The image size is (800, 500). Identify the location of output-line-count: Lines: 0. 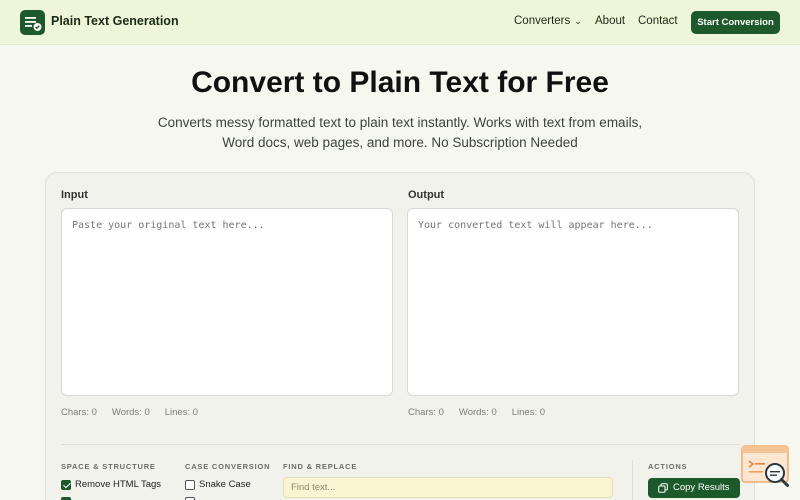
(528, 412).